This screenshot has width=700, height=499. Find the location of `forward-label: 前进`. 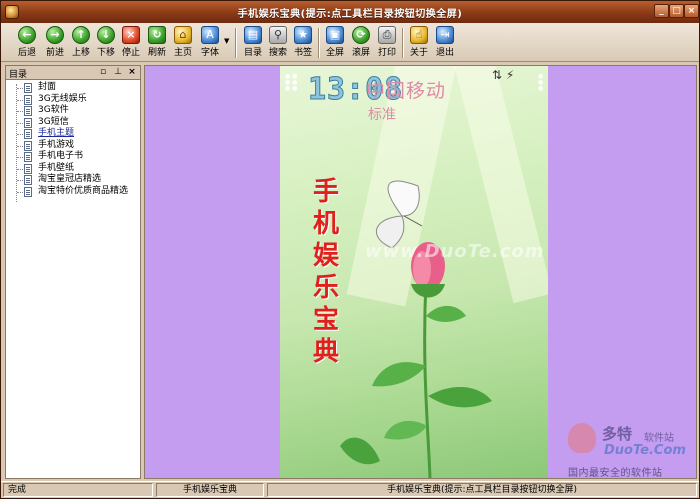

forward-label: 前进 is located at coordinates (54, 53).